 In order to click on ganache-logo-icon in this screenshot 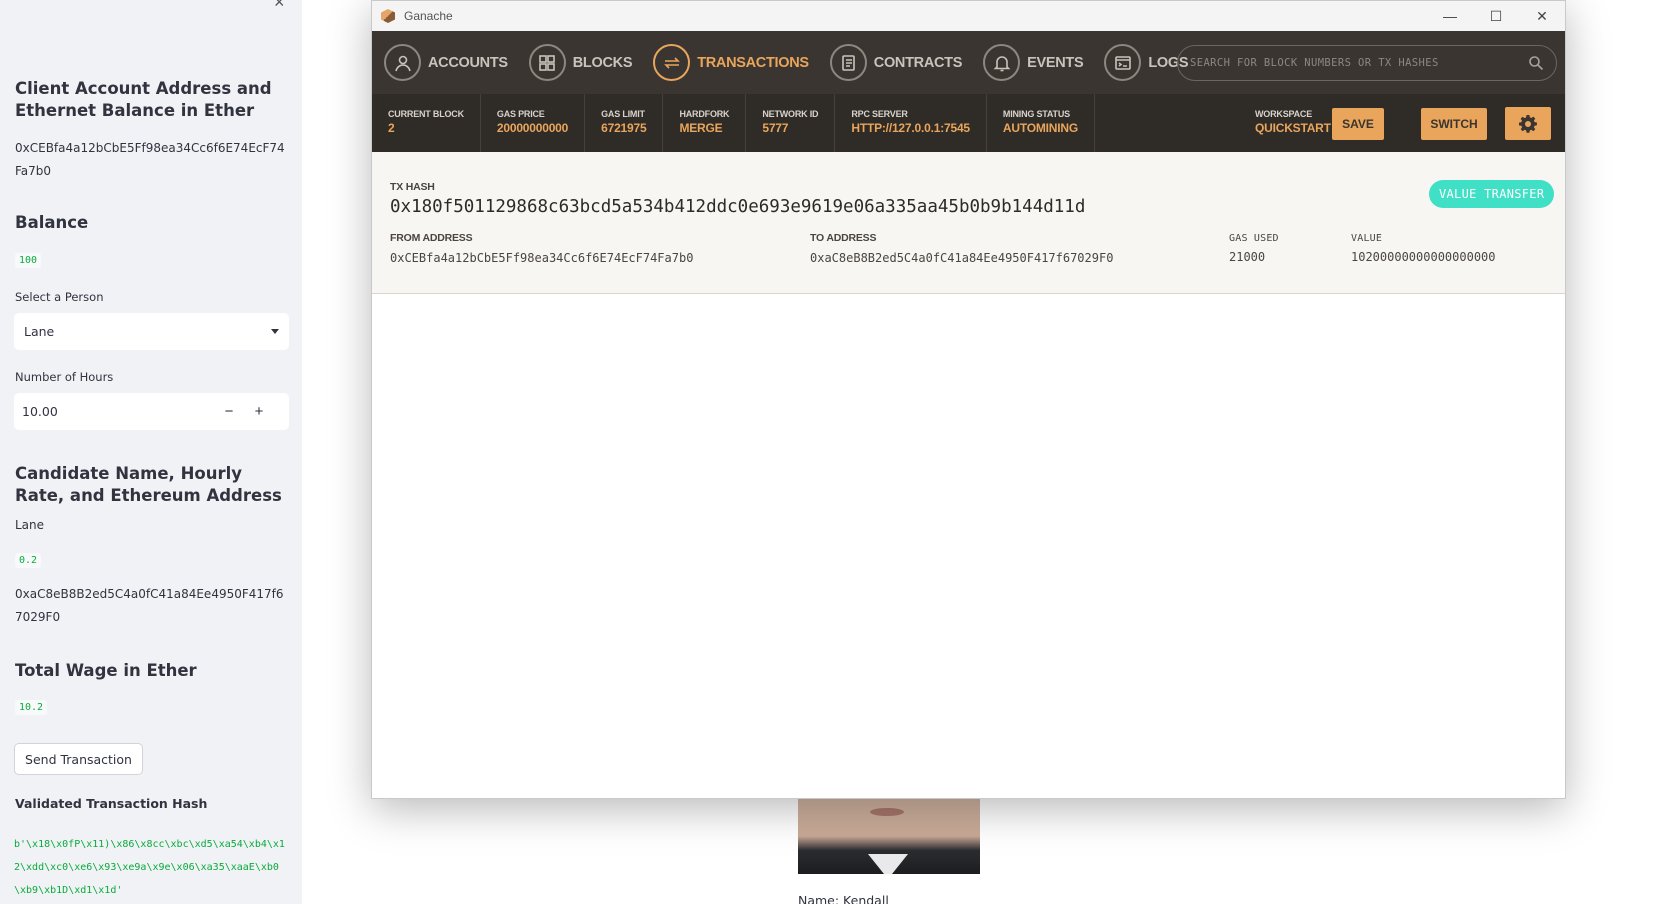, I will do `click(388, 16)`.